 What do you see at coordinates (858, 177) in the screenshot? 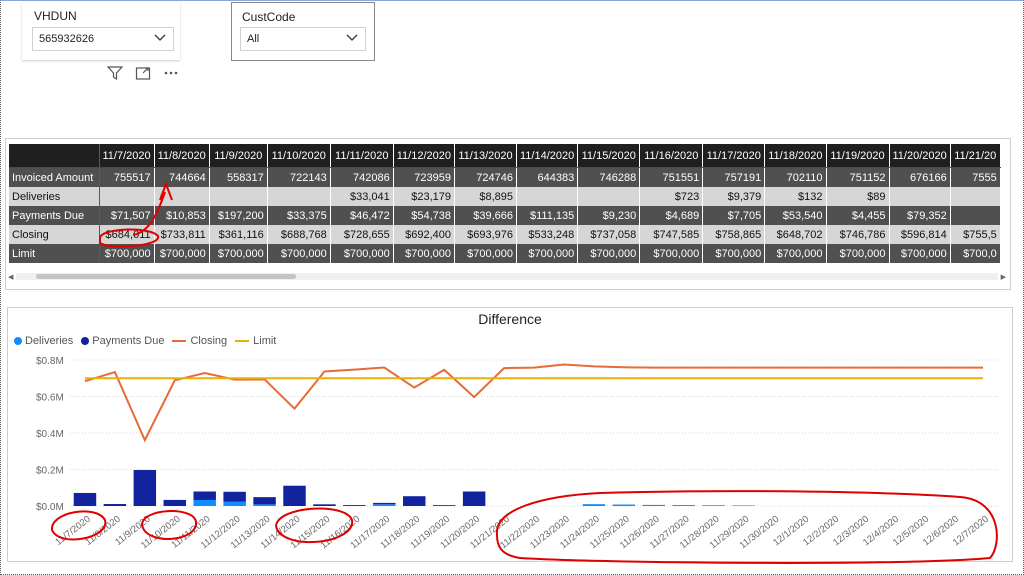
I see `matrix-cell: 751152` at bounding box center [858, 177].